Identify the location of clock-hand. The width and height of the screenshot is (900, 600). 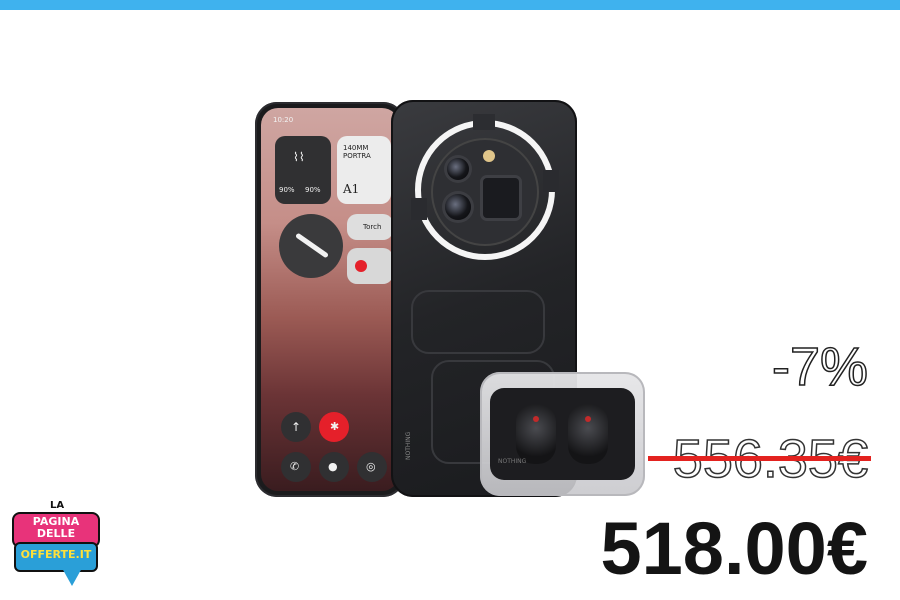
(312, 245).